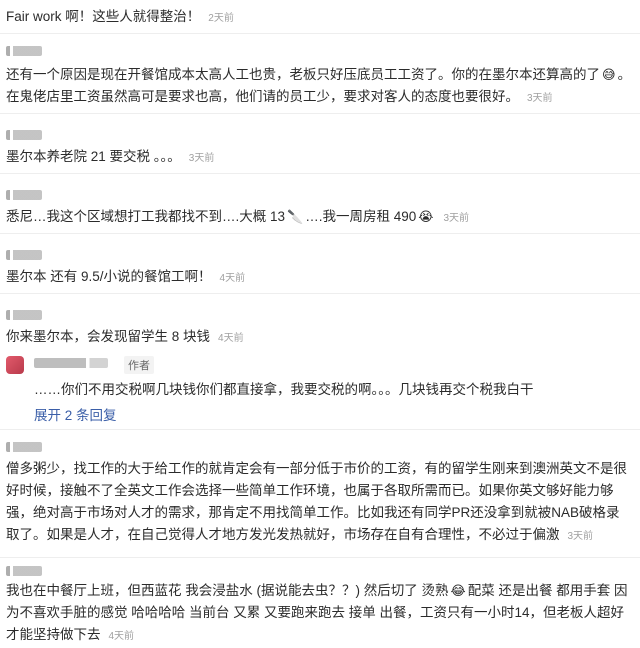  Describe the element at coordinates (609, 75) in the screenshot. I see `sweat-smile-emoji-icon: 😅` at that location.